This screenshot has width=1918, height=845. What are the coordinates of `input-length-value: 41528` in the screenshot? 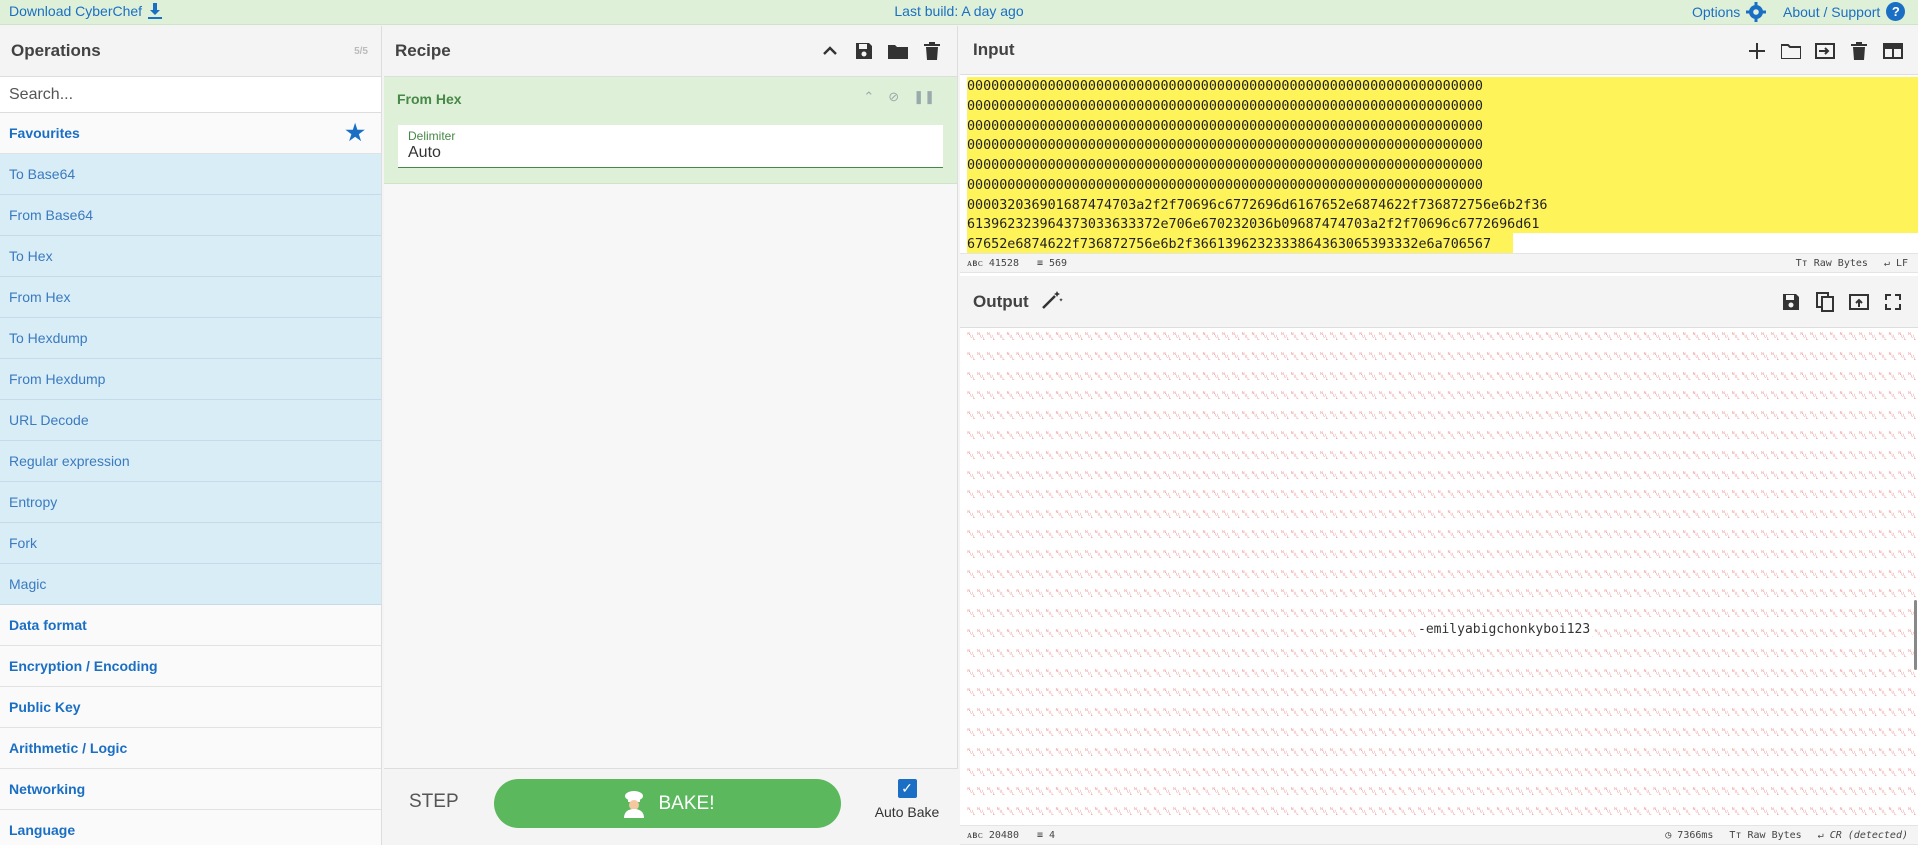 It's located at (1003, 263).